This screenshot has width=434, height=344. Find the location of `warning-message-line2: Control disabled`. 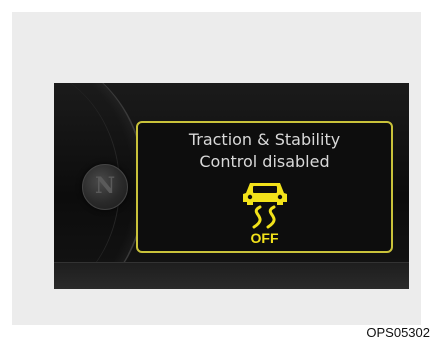

warning-message-line2: Control disabled is located at coordinates (264, 161).